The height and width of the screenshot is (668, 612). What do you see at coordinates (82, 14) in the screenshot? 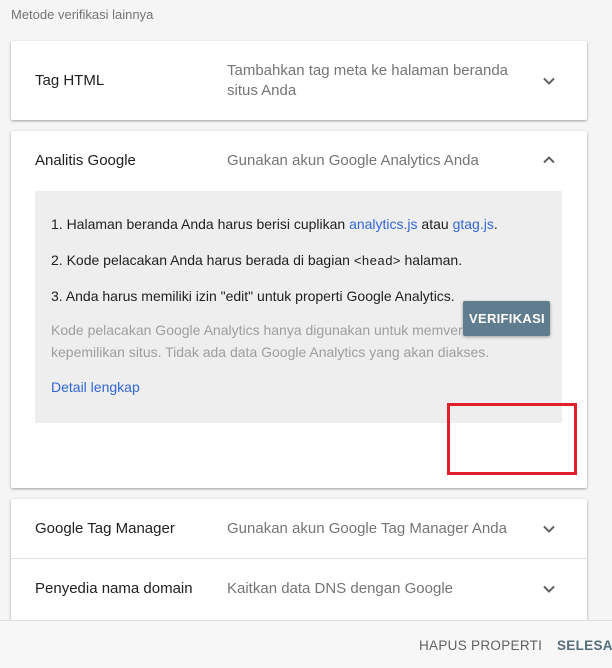
I see `section-title: Metode verifikasi lainnya` at bounding box center [82, 14].